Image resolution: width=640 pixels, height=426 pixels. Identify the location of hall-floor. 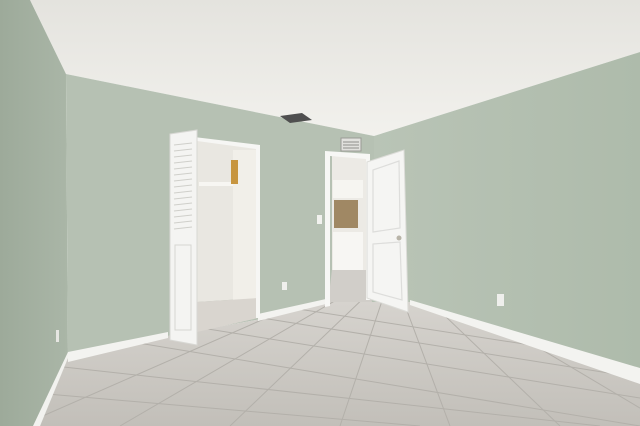
(350, 286).